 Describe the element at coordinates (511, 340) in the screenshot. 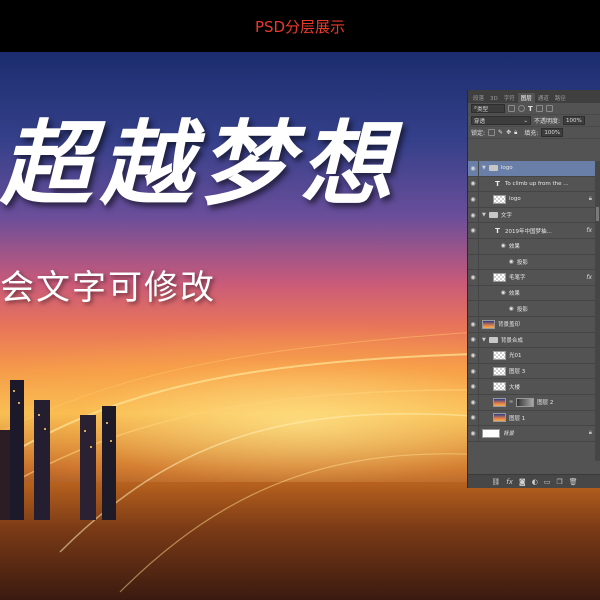

I see `layer-name: 背景合成` at that location.